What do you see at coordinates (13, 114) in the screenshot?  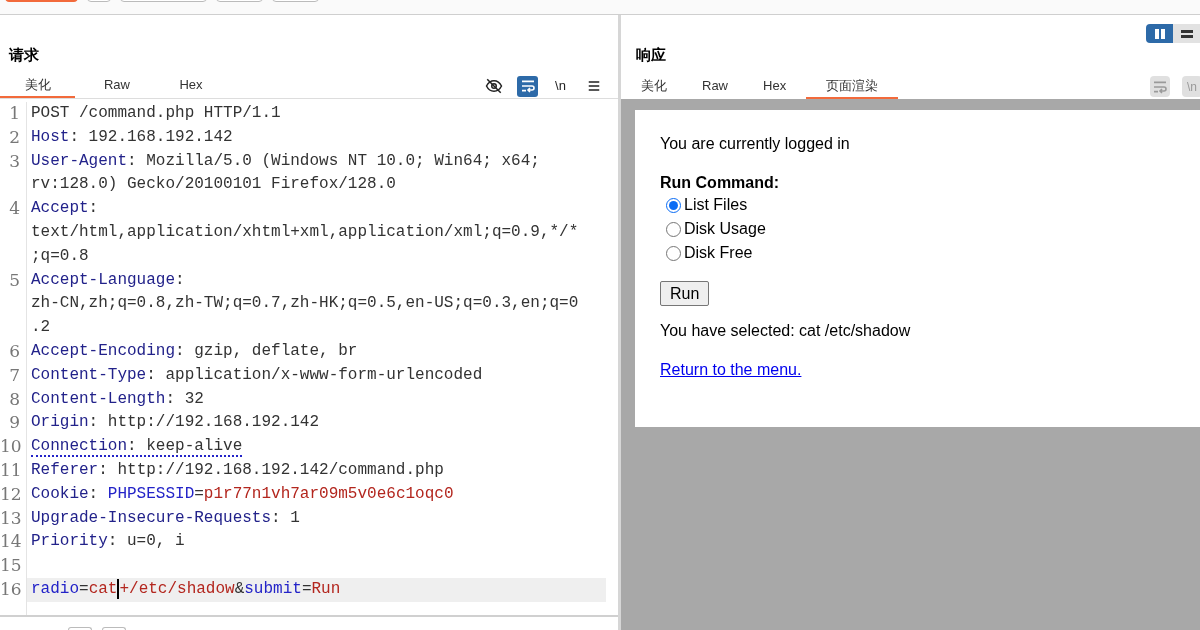 I see `line-number: 1` at bounding box center [13, 114].